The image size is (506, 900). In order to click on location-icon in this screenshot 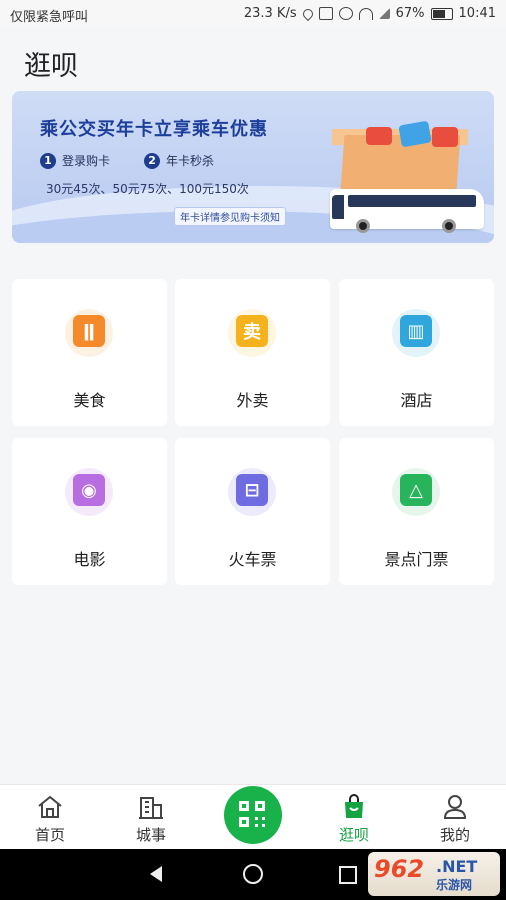, I will do `click(307, 13)`.